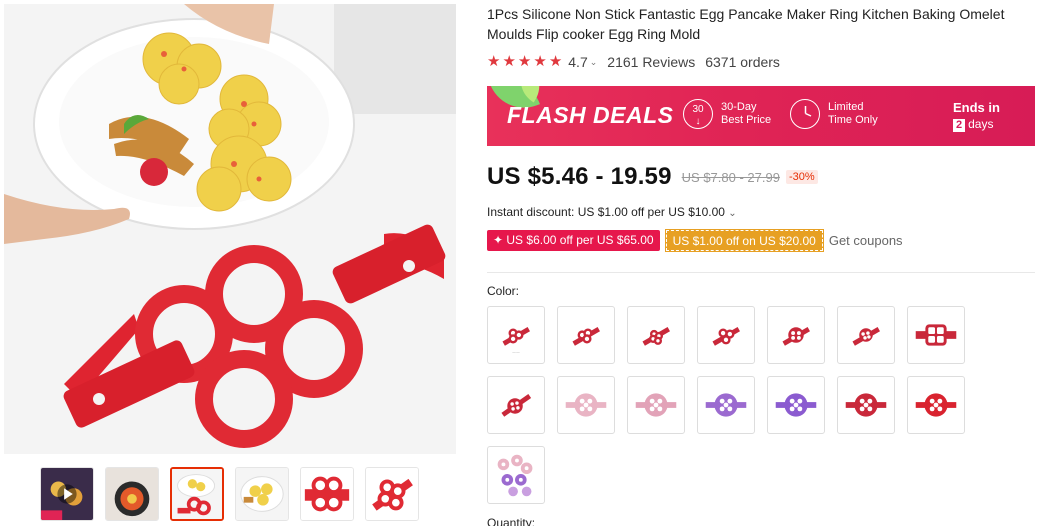 The width and height of the screenshot is (1040, 526). Describe the element at coordinates (866, 240) in the screenshot. I see `get-coupons-link: Get coupons` at that location.